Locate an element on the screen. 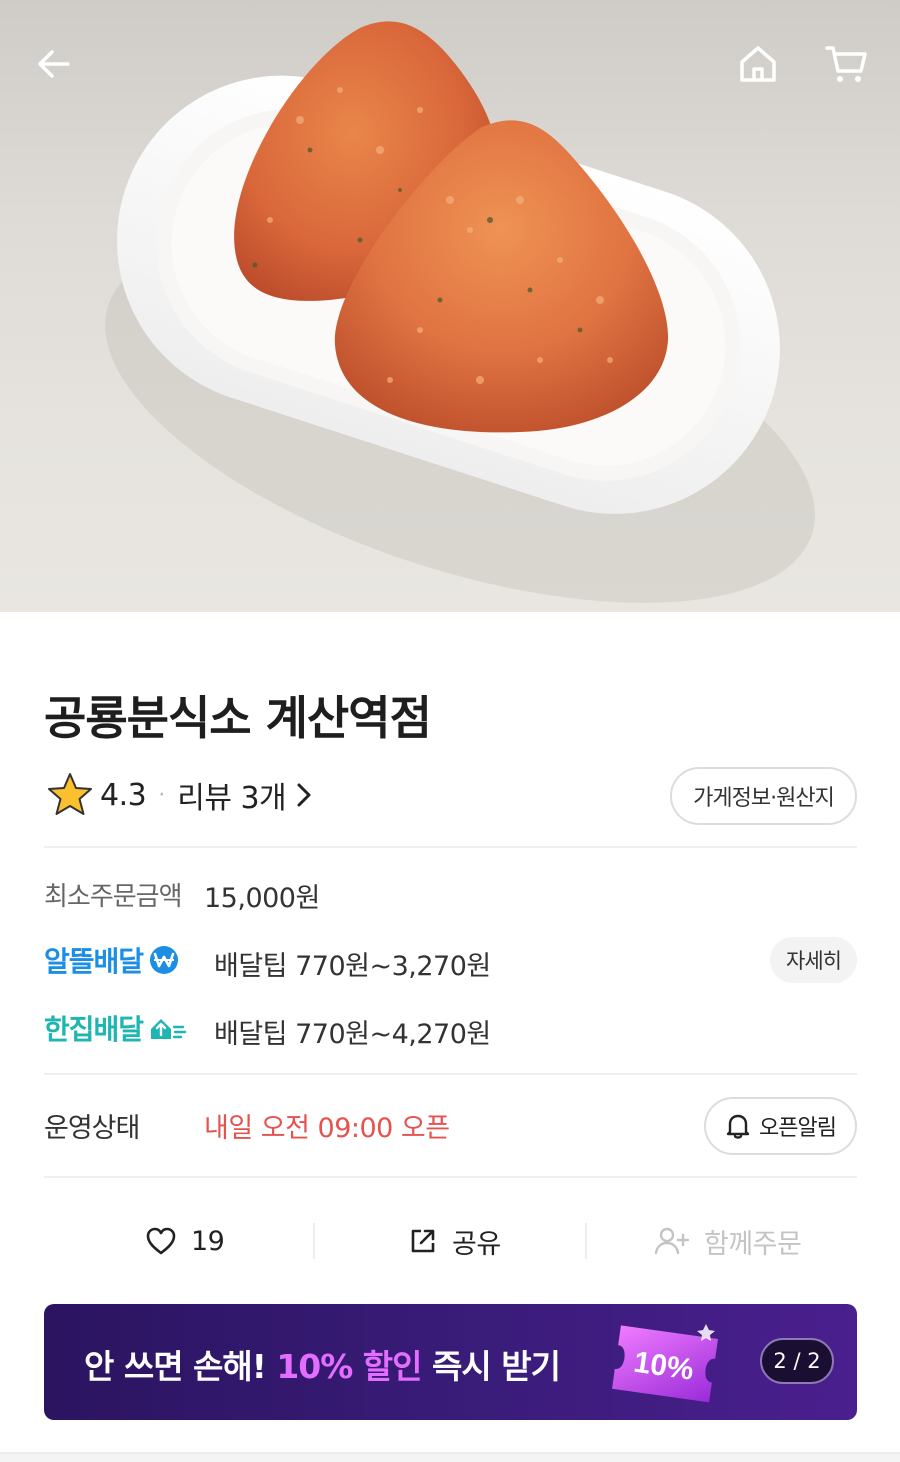 Image resolution: width=900 pixels, height=1462 pixels. store-name: 공룡분식소 계산역점 is located at coordinates (238, 718).